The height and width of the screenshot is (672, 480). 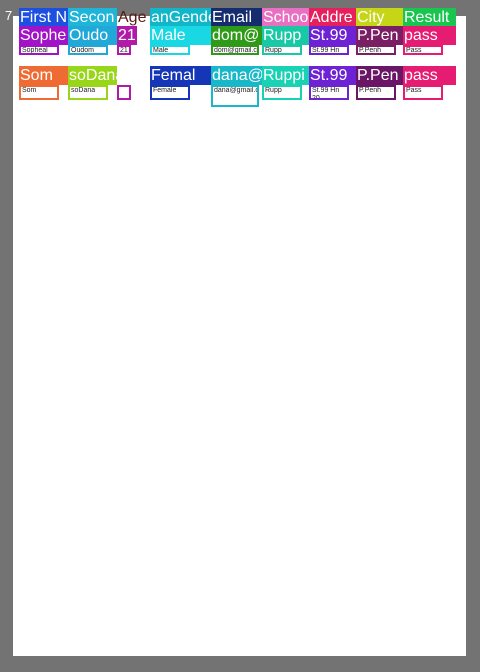 I want to click on header-age: Age, so click(x=132, y=17).